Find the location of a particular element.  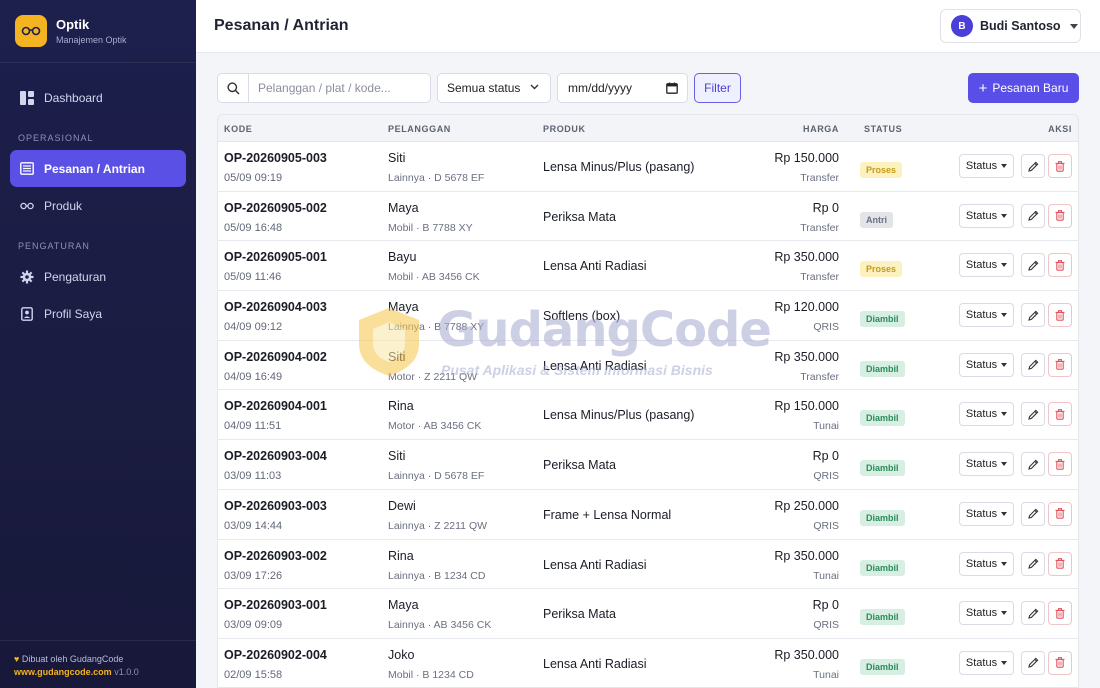

cell-kode: OP-20260904-003 04/09 09:12 is located at coordinates (275, 316).